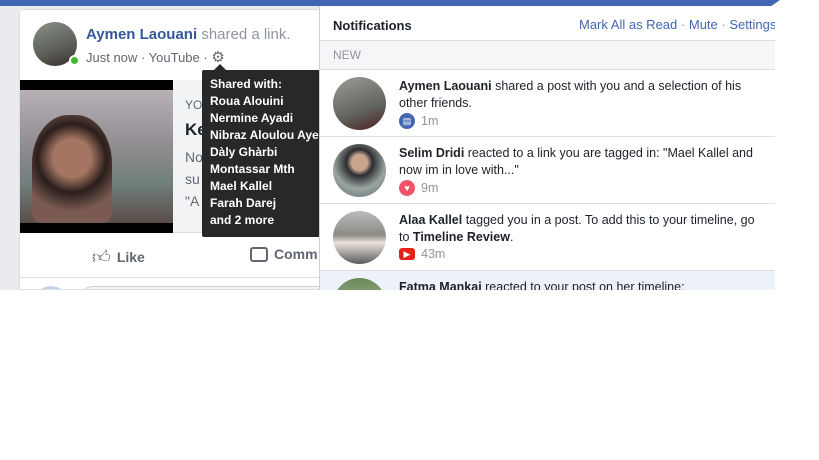 This screenshot has width=819, height=460. I want to click on notification-time: 43m, so click(433, 254).